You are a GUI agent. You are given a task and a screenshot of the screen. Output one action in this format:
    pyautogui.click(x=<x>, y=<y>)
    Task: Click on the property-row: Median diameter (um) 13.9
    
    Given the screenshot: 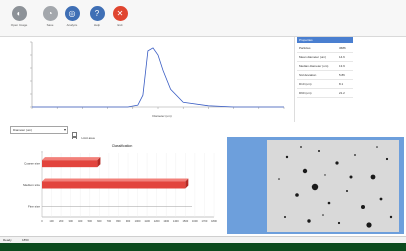 What is the action you would take?
    pyautogui.click(x=325, y=66)
    